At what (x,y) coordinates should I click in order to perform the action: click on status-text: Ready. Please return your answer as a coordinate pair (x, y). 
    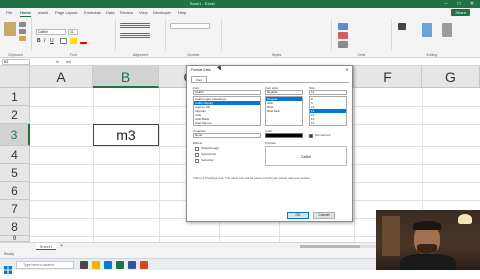
    Looking at the image, I should click on (9, 254).